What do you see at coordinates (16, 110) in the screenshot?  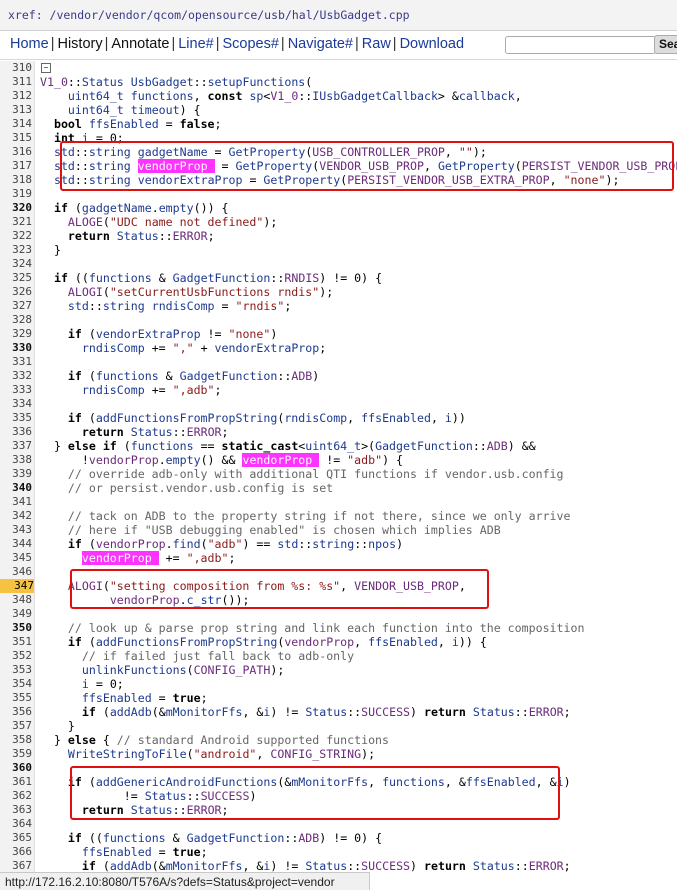 I see `line-number: 313` at bounding box center [16, 110].